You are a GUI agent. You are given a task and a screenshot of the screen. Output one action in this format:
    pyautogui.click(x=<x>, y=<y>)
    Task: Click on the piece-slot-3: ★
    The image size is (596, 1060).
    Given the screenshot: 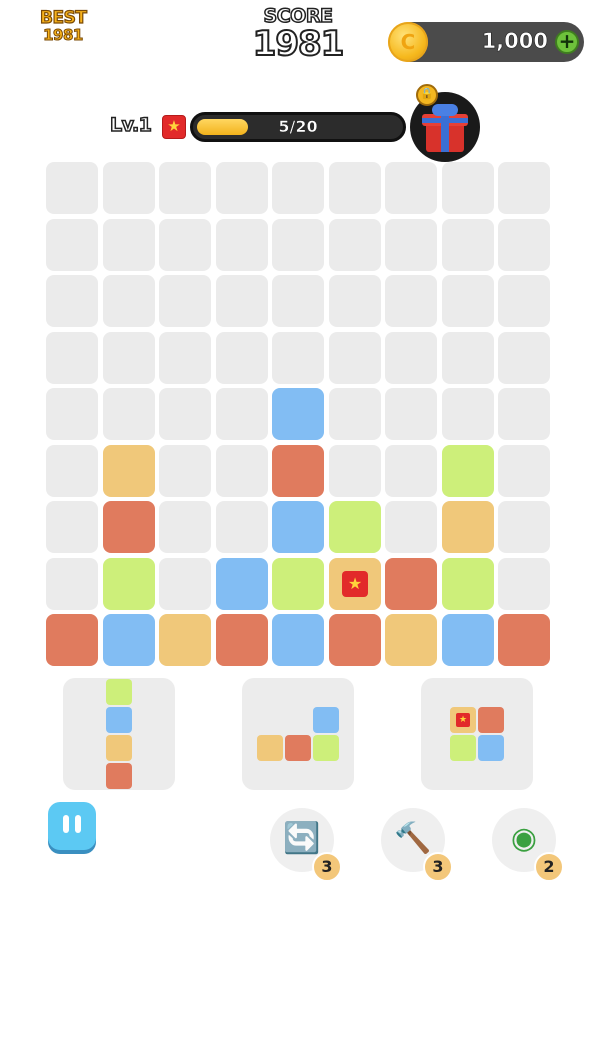 What is the action you would take?
    pyautogui.click(x=477, y=734)
    